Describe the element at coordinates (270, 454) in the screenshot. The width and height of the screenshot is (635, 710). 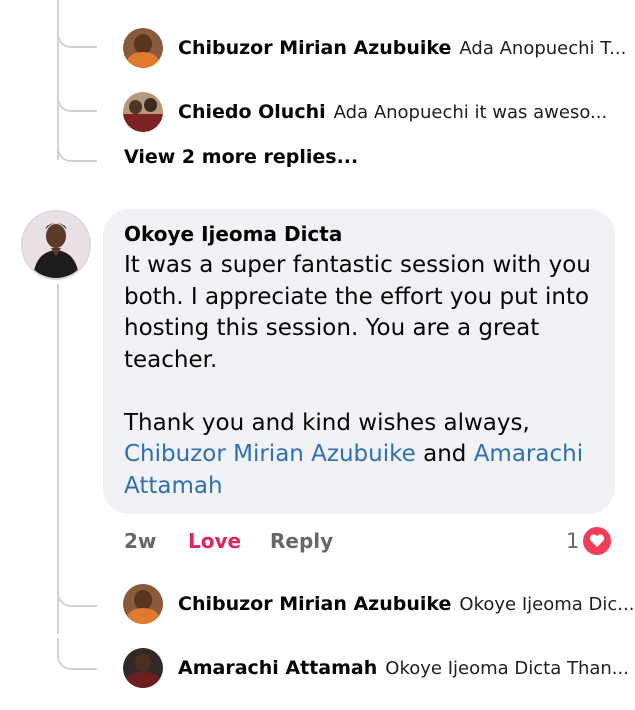
I see `mention-link: Chibuzor Mirian Azubuike` at that location.